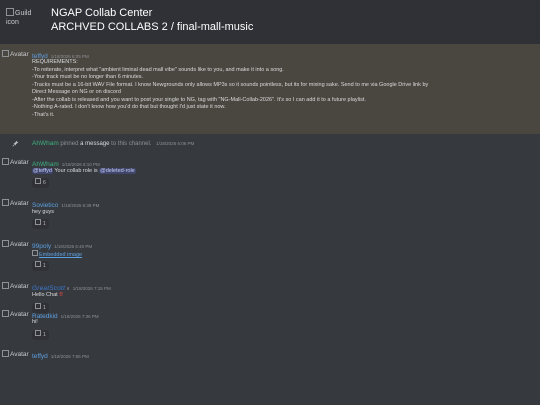 The height and width of the screenshot is (405, 540). I want to click on double-exclamation-emoji: !!, so click(61, 295).